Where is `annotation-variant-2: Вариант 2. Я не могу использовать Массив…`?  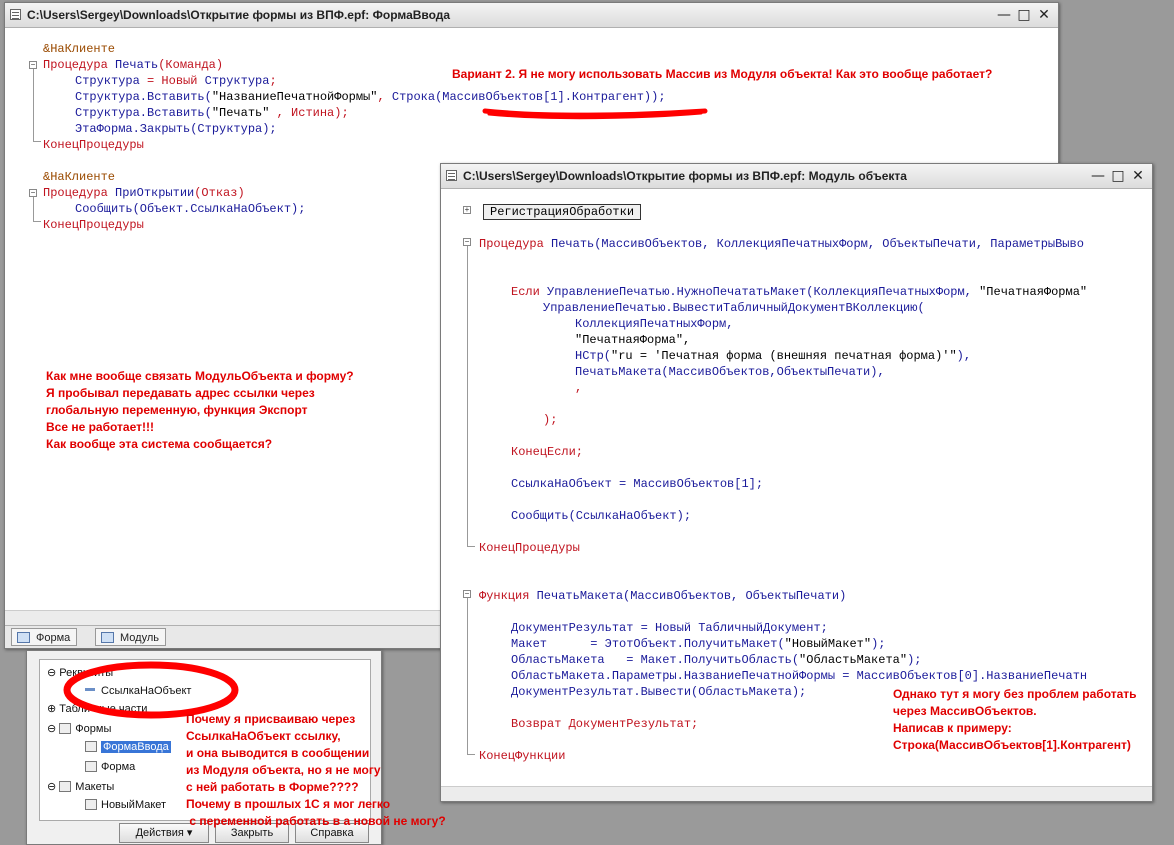
annotation-variant-2: Вариант 2. Я не могу использовать Массив… is located at coordinates (722, 74).